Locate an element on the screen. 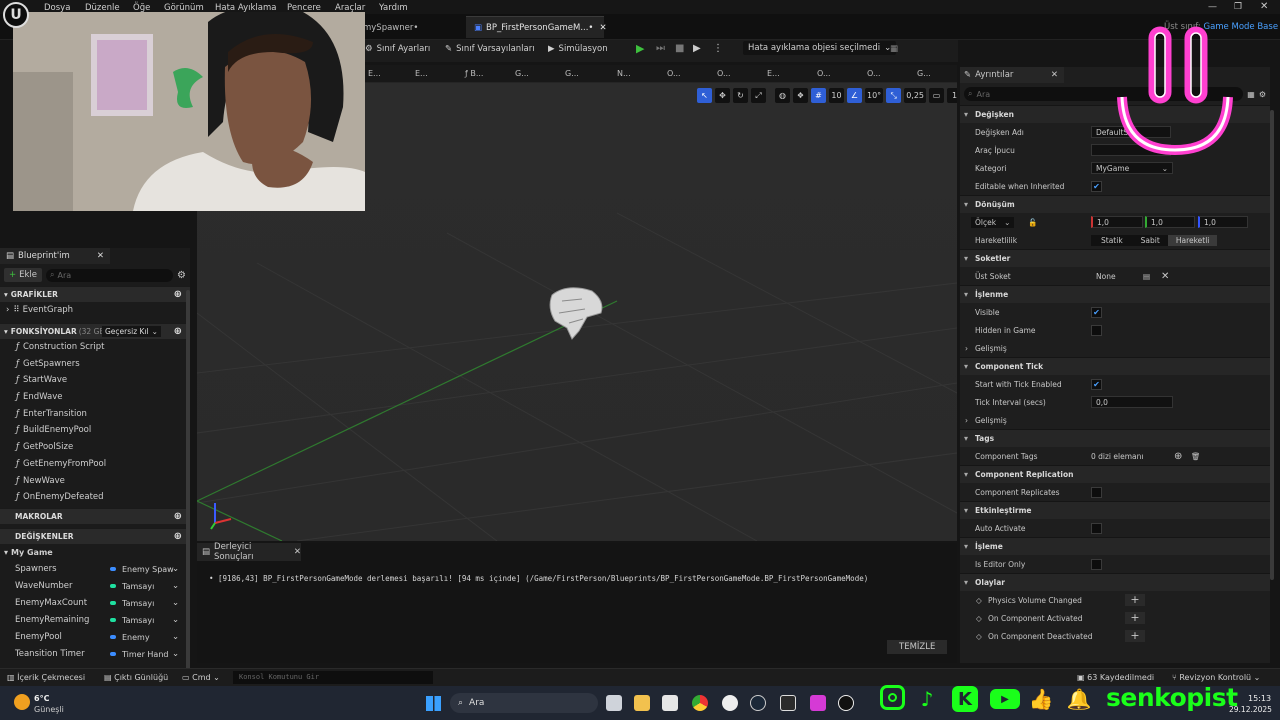 The width and height of the screenshot is (1280, 720). section-variables: DEĞİŞKENLER ⊕ is located at coordinates (95, 535).